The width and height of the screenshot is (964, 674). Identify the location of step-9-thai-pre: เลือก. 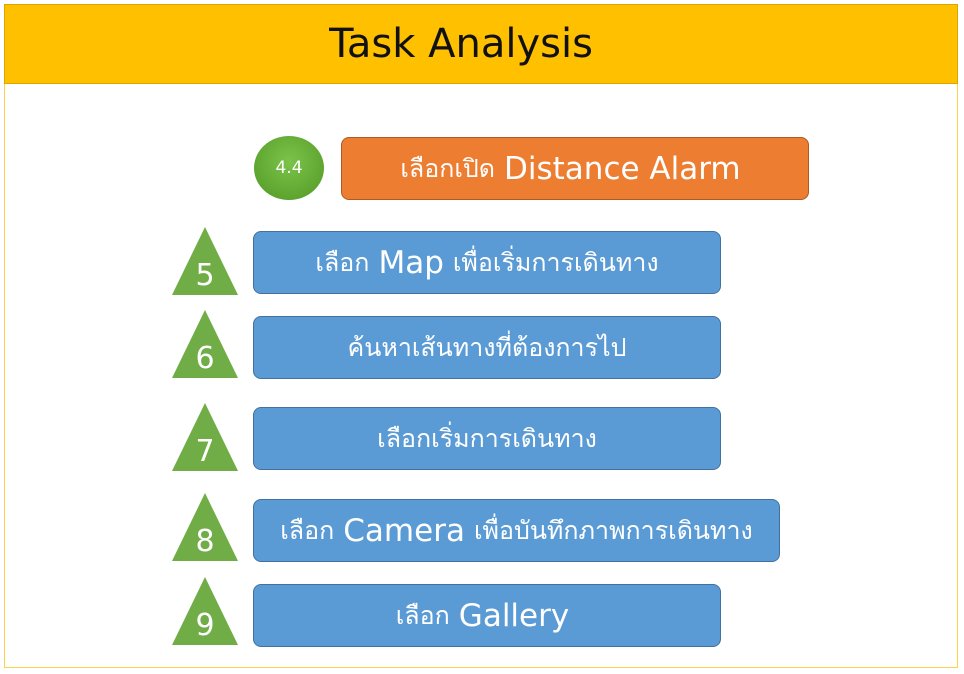
(422, 615).